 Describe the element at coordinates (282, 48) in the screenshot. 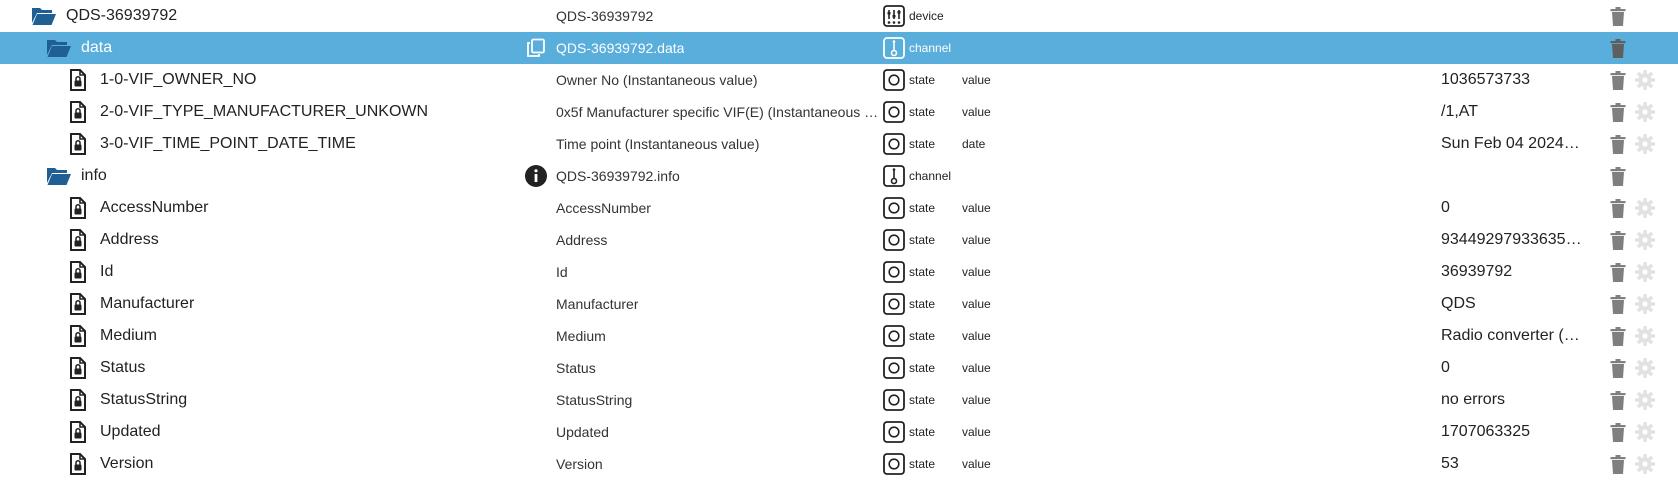

I see `row-name-cell: data` at that location.